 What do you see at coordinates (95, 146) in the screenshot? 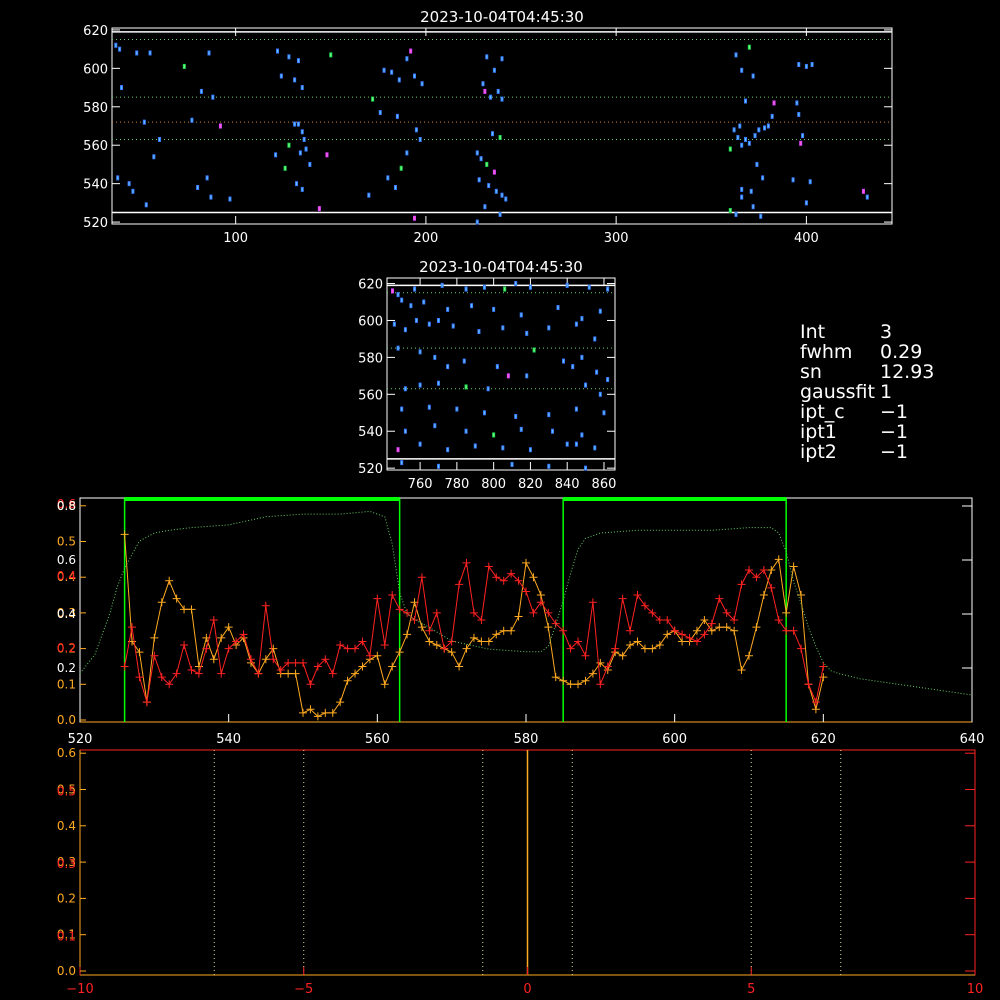
I see `y-tick-label-1: 560` at bounding box center [95, 146].